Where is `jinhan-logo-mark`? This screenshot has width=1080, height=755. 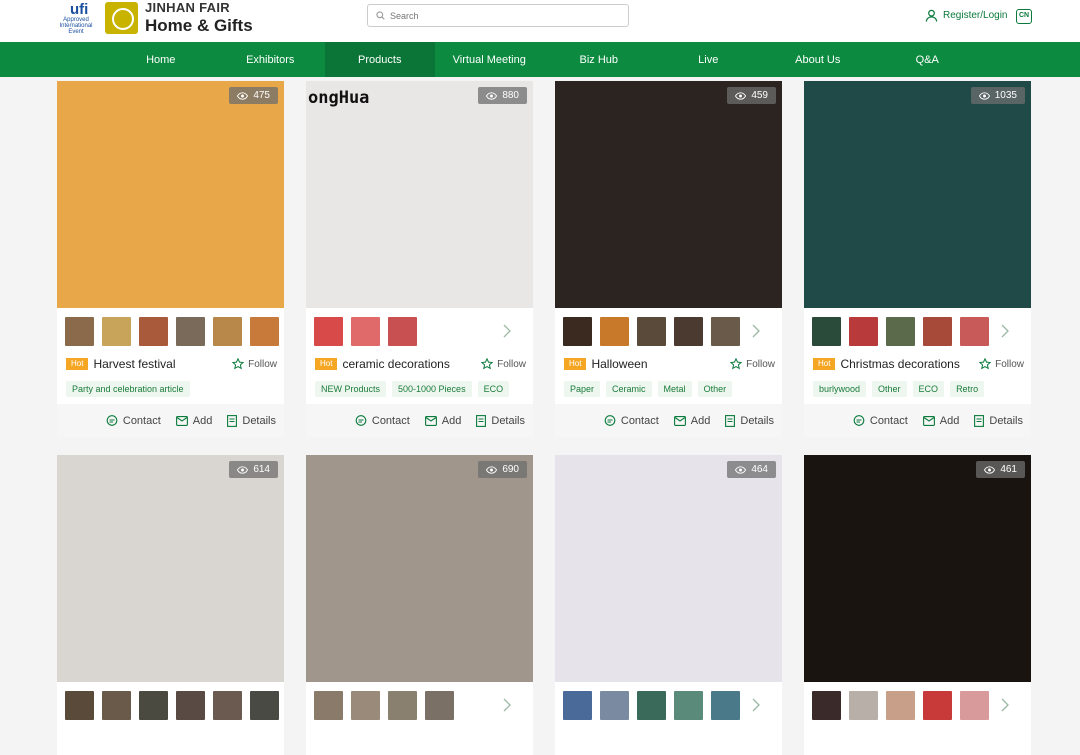
jinhan-logo-mark is located at coordinates (121, 18).